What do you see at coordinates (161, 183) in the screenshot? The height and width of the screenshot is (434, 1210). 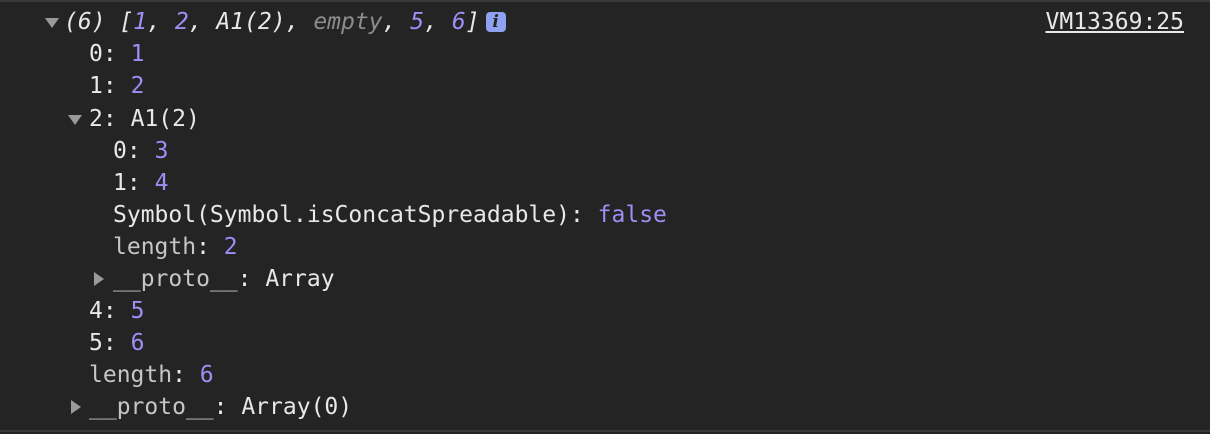 I see `property-value: 4` at bounding box center [161, 183].